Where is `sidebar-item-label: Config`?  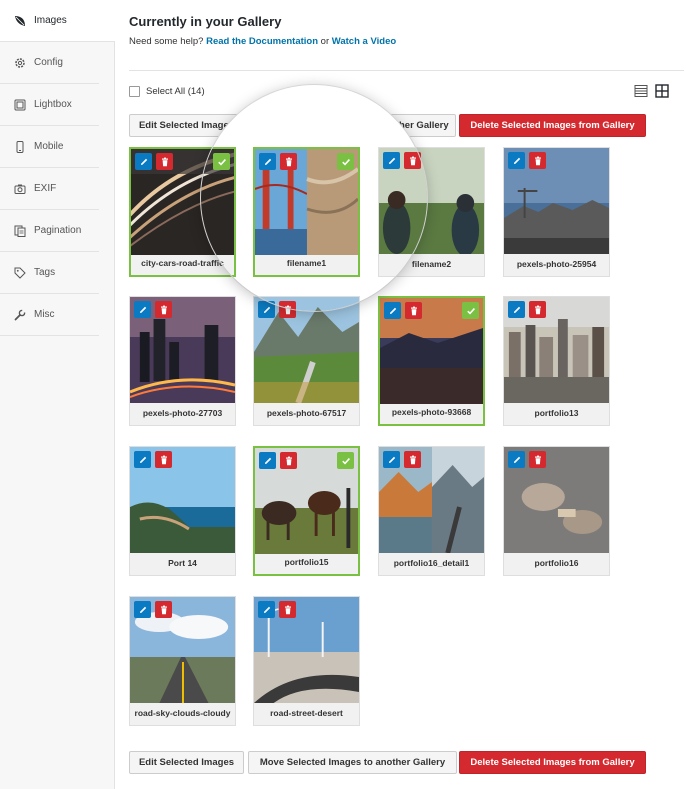
sidebar-item-label: Config is located at coordinates (48, 62).